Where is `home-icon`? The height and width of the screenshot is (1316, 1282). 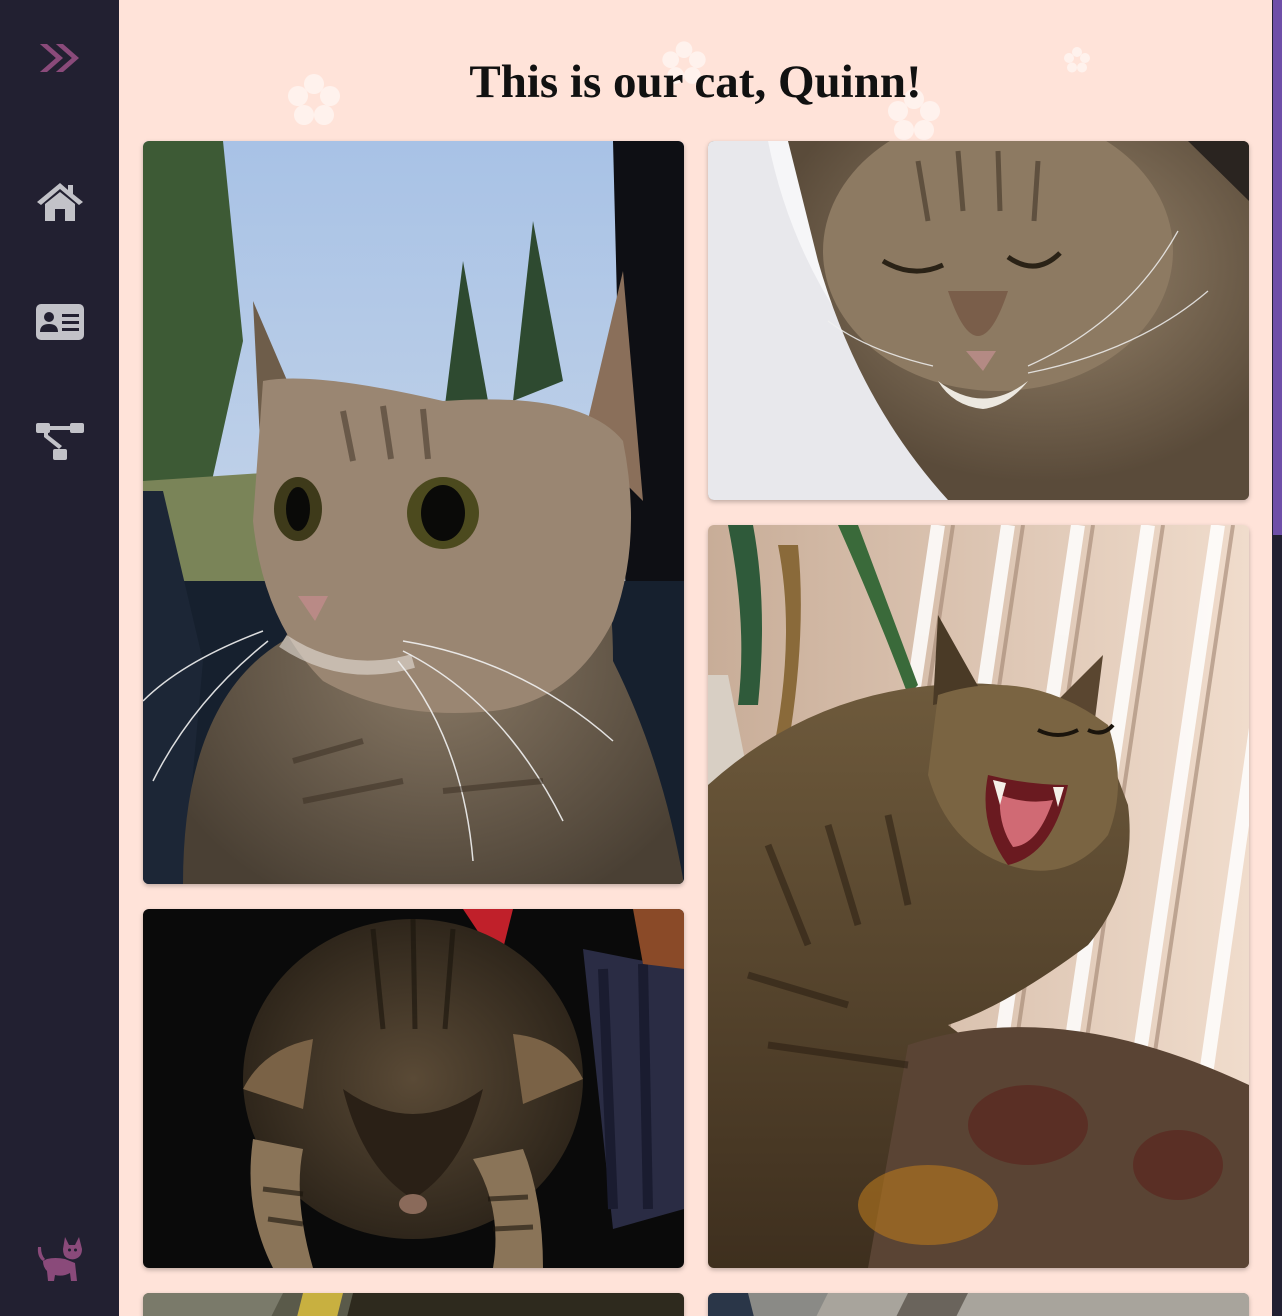 home-icon is located at coordinates (59, 202).